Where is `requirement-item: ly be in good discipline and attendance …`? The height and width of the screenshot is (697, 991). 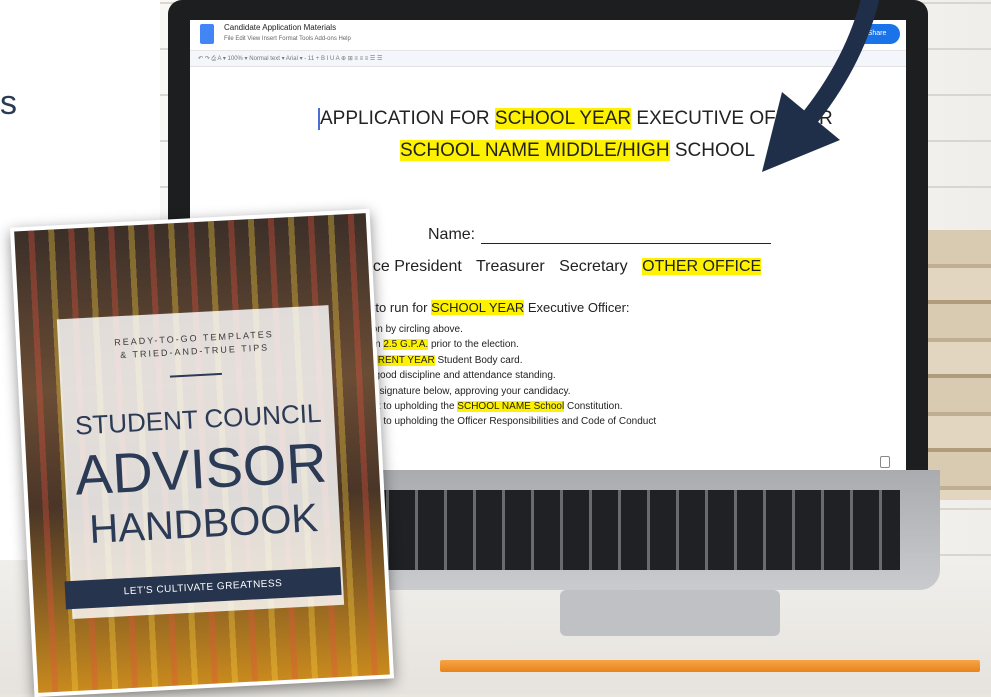
requirement-item: ly be in good discipline and attendance … is located at coordinates (448, 376).